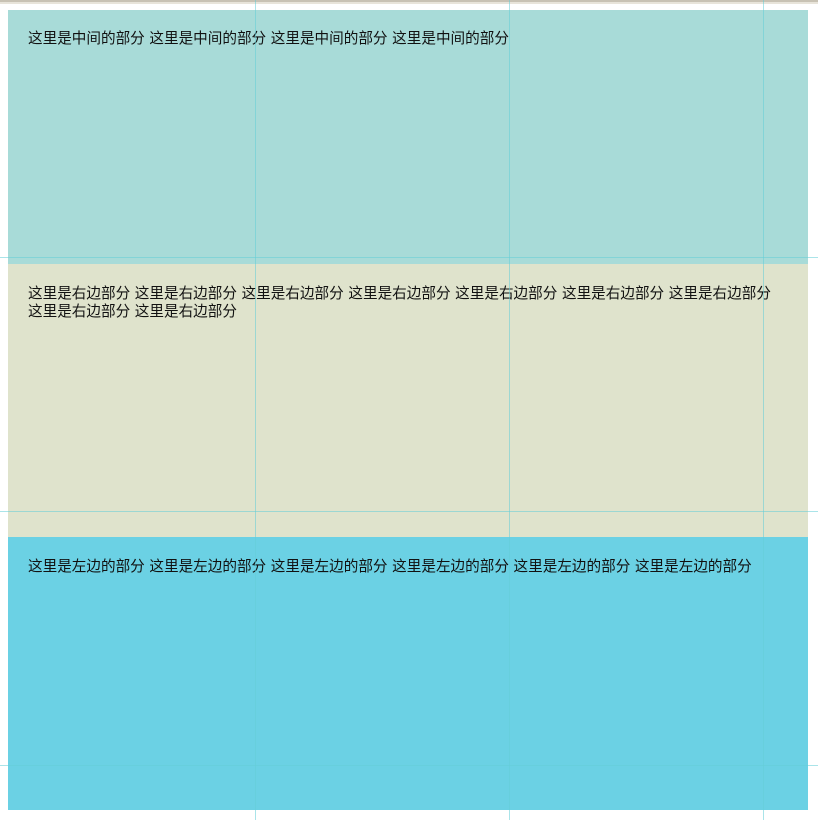 The image size is (818, 820). I want to click on window-top-border, so click(409, 2).